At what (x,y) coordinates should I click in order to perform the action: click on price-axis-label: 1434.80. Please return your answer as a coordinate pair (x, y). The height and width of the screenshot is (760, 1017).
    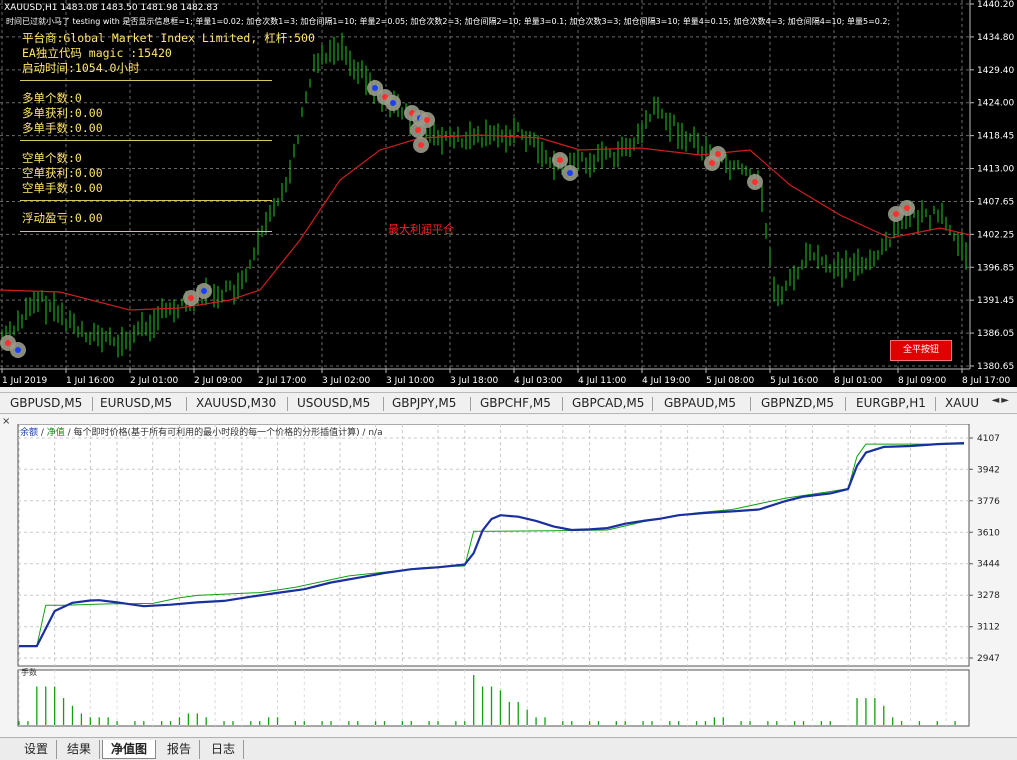
    Looking at the image, I should click on (995, 38).